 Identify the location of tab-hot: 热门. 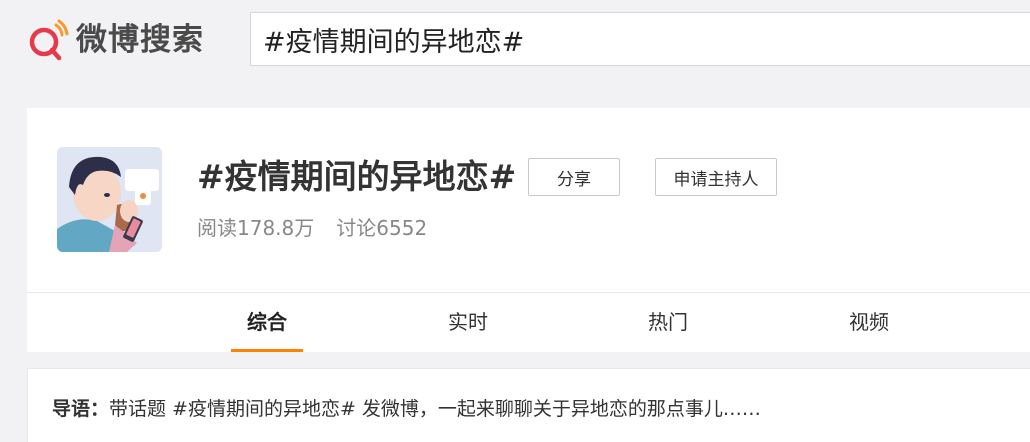
(668, 322).